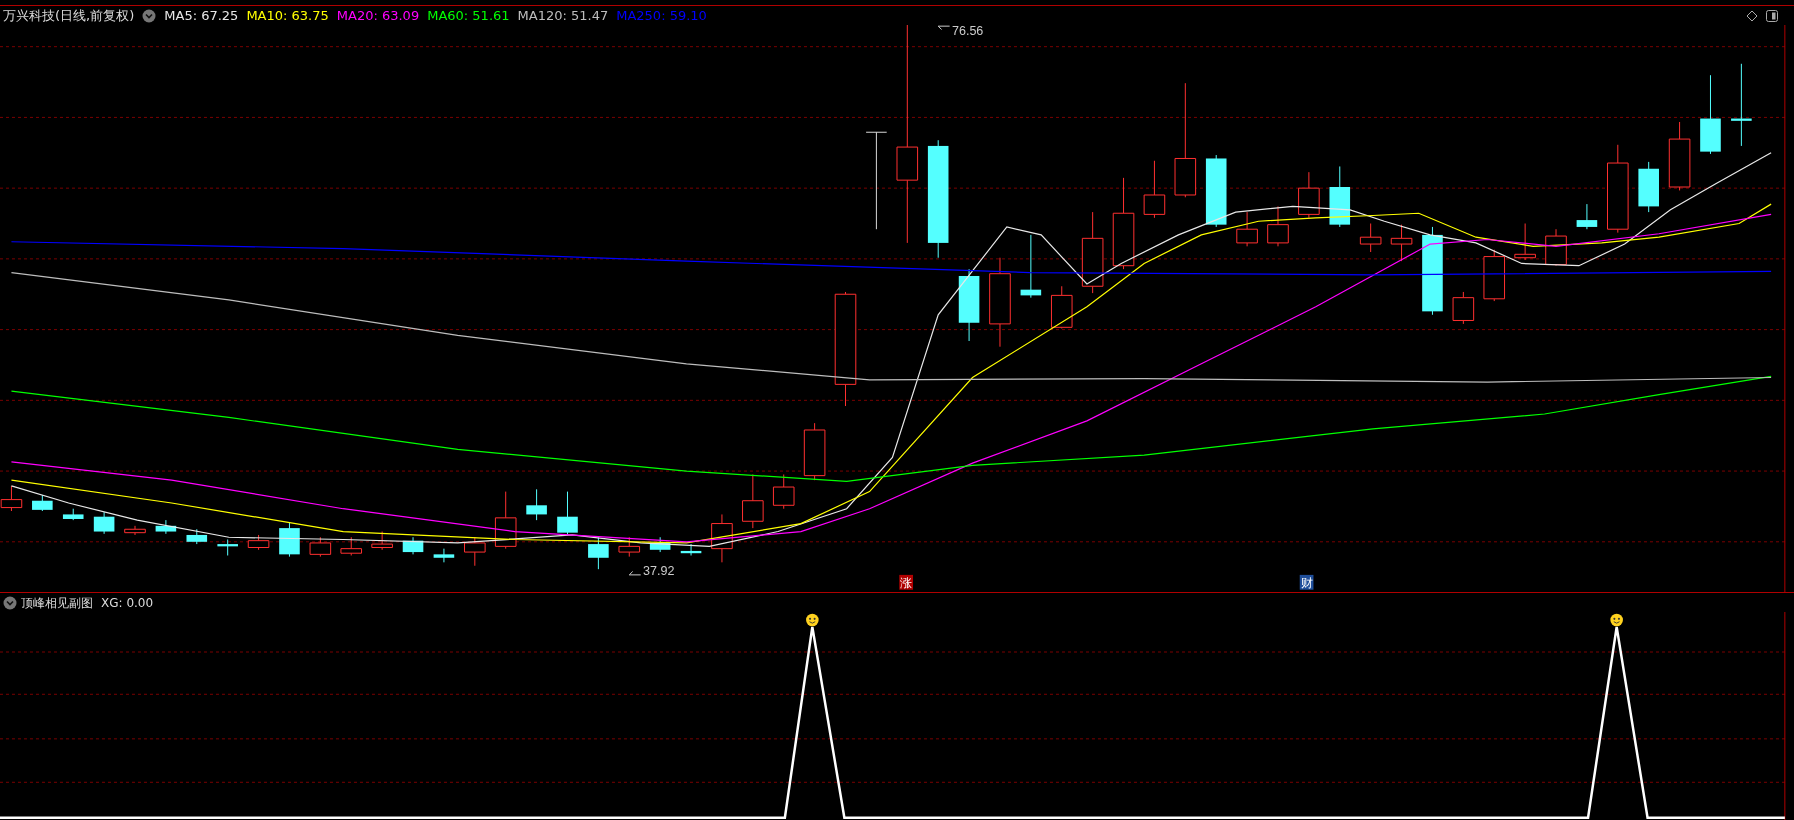 The image size is (1794, 820). Describe the element at coordinates (378, 16) in the screenshot. I see `ma-value: MA20: 63.09` at that location.